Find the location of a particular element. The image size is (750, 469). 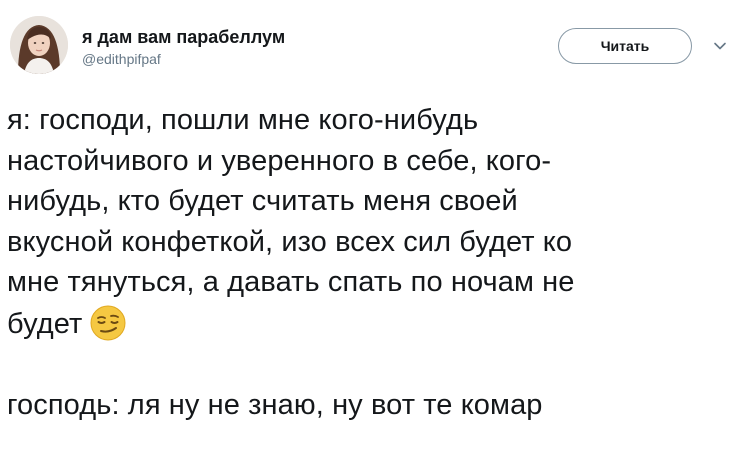

avatar is located at coordinates (39, 45).